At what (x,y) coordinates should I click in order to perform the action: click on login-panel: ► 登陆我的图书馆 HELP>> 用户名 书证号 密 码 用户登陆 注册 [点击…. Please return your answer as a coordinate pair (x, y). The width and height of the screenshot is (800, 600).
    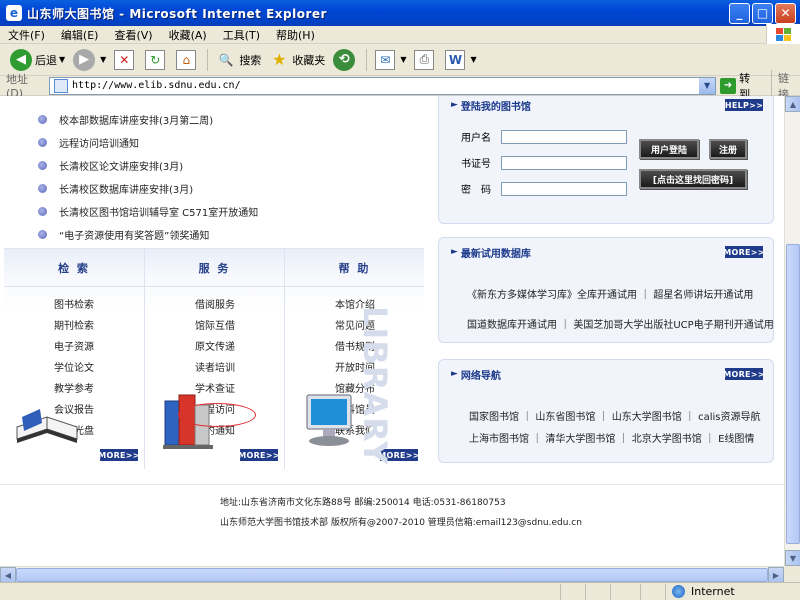
    Looking at the image, I should click on (606, 160).